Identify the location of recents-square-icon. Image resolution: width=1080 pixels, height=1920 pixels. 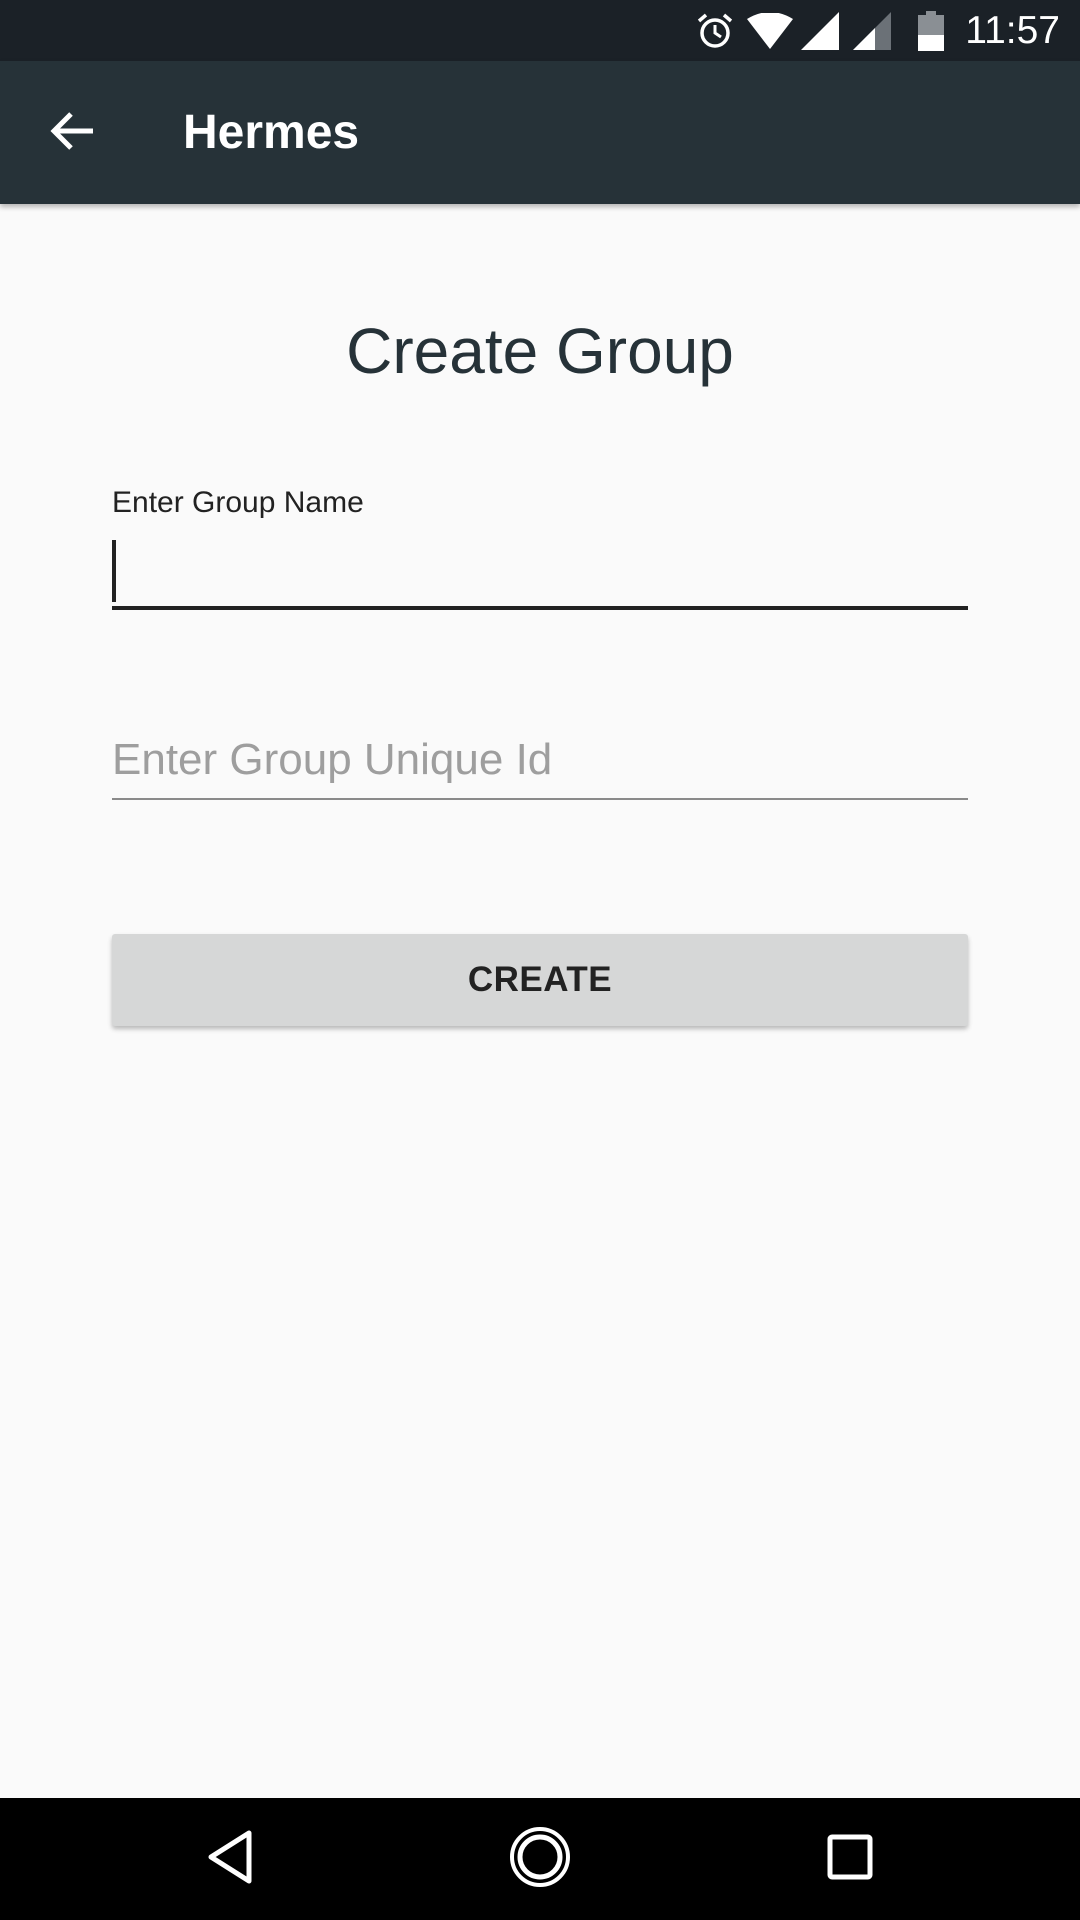
(850, 1859).